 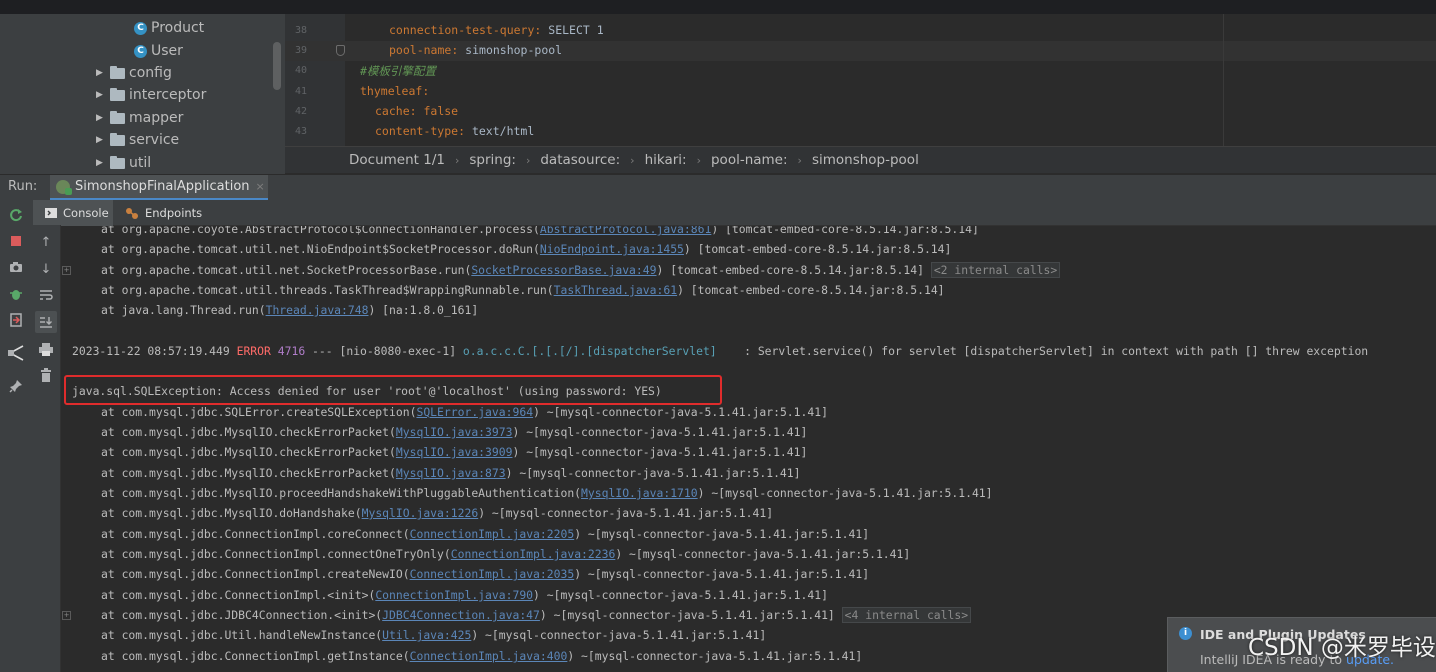 What do you see at coordinates (639, 493) in the screenshot?
I see `source-link: MysqlIO.java:1710` at bounding box center [639, 493].